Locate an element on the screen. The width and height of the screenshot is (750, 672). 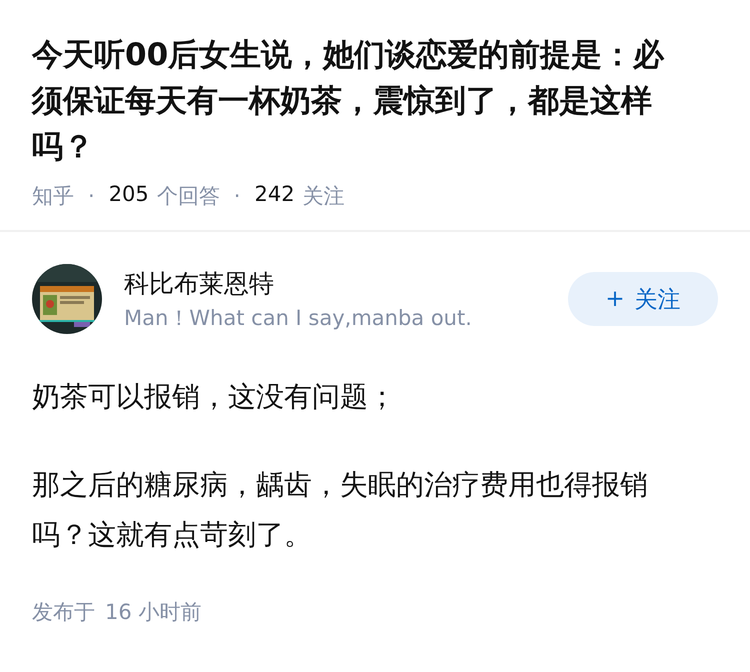
source-label: 知乎 is located at coordinates (53, 196).